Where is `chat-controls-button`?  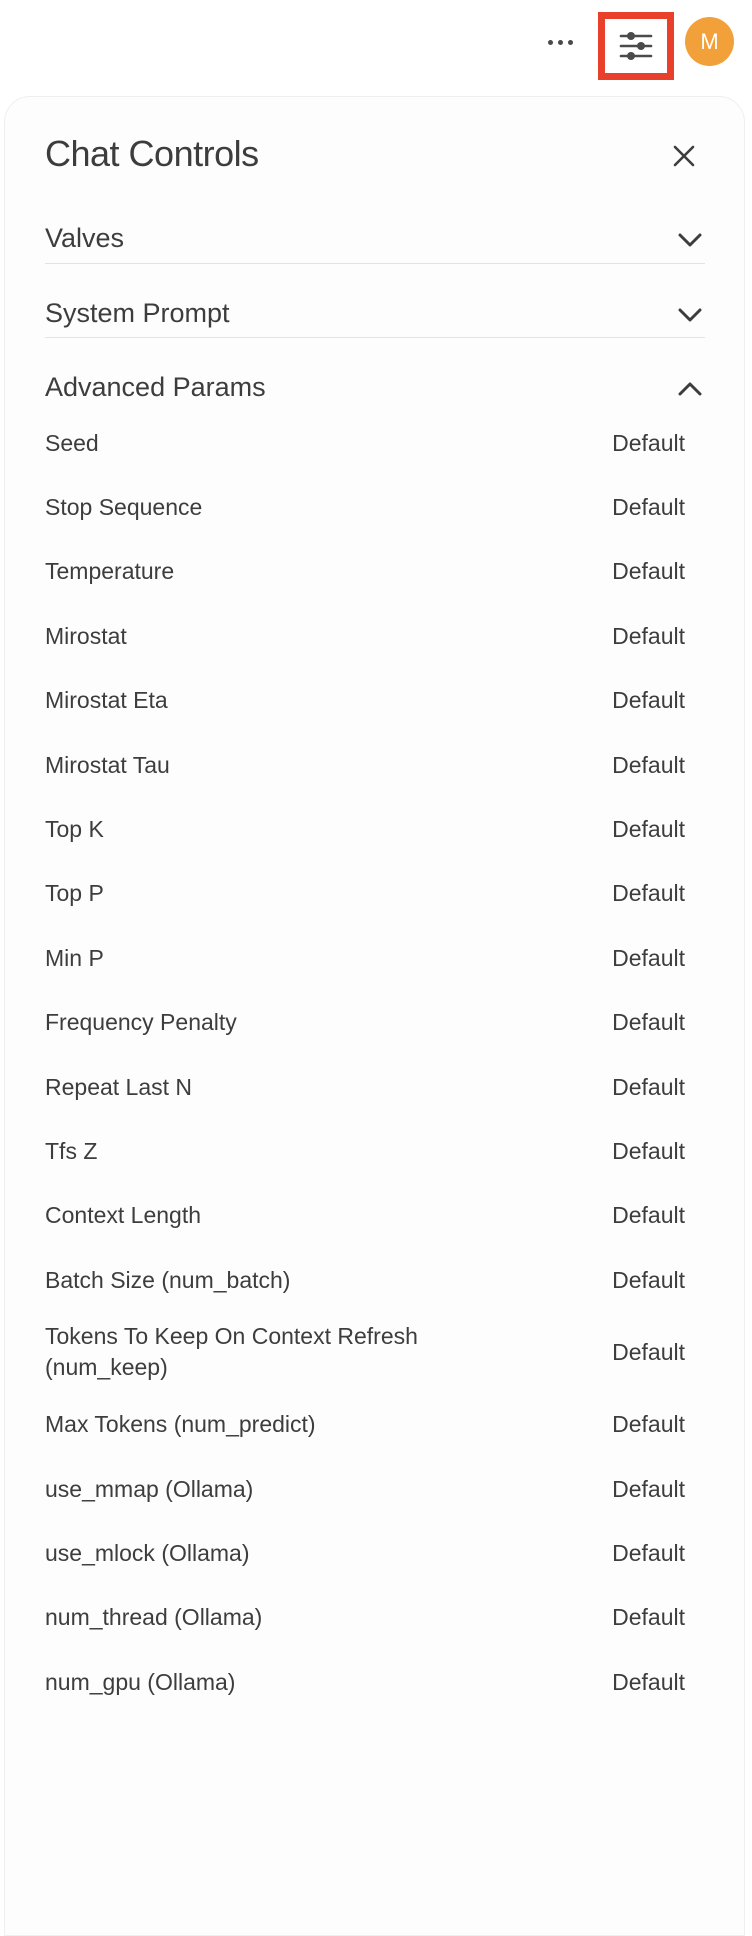
chat-controls-button is located at coordinates (636, 46).